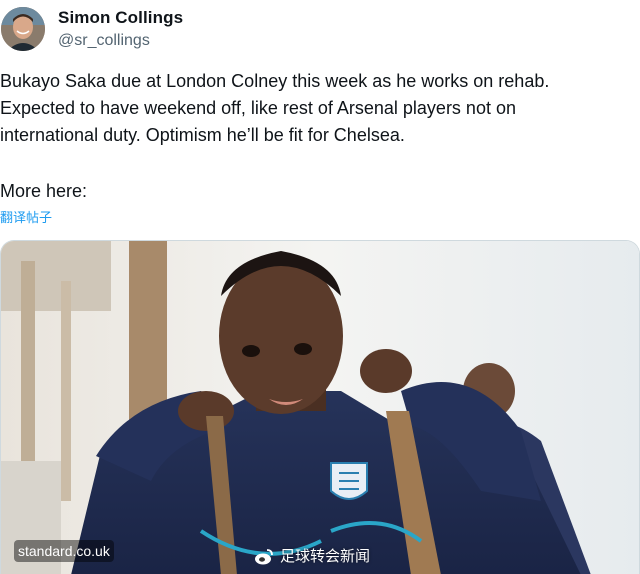  What do you see at coordinates (325, 556) in the screenshot?
I see `watermark-text: 足球转会新闻` at bounding box center [325, 556].